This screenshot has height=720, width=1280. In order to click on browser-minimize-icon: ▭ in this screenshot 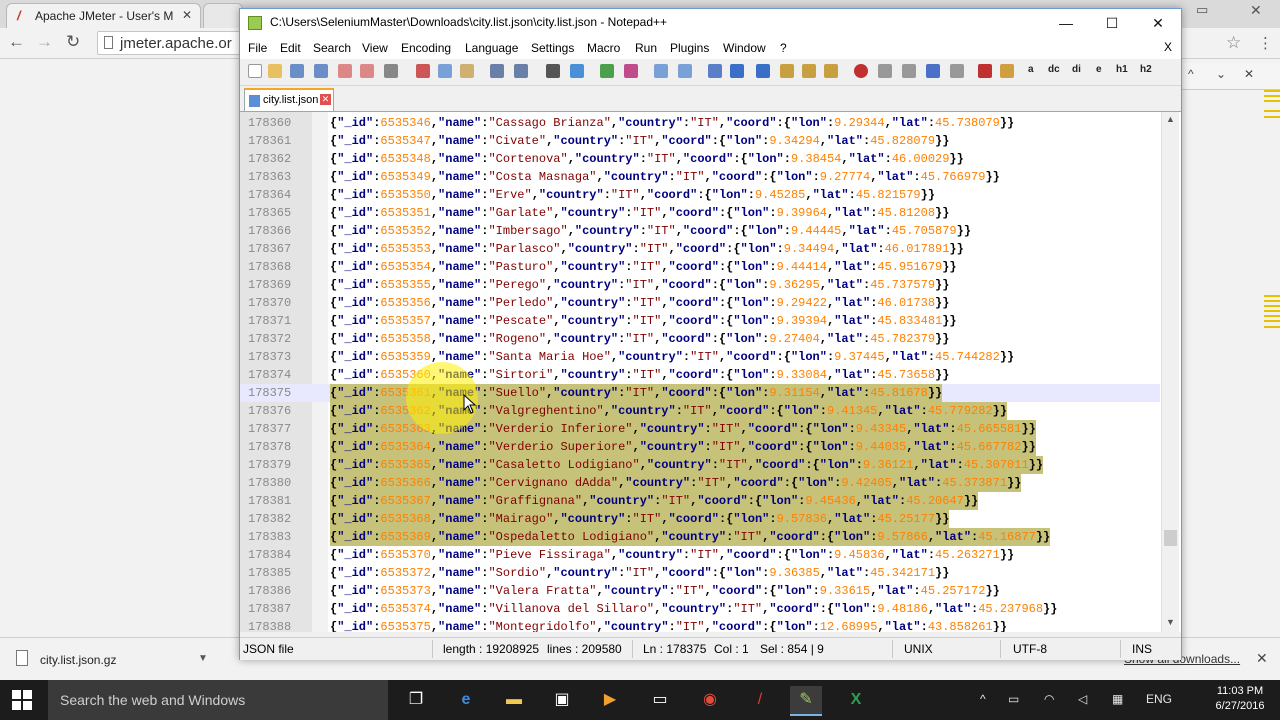, I will do `click(1202, 10)`.